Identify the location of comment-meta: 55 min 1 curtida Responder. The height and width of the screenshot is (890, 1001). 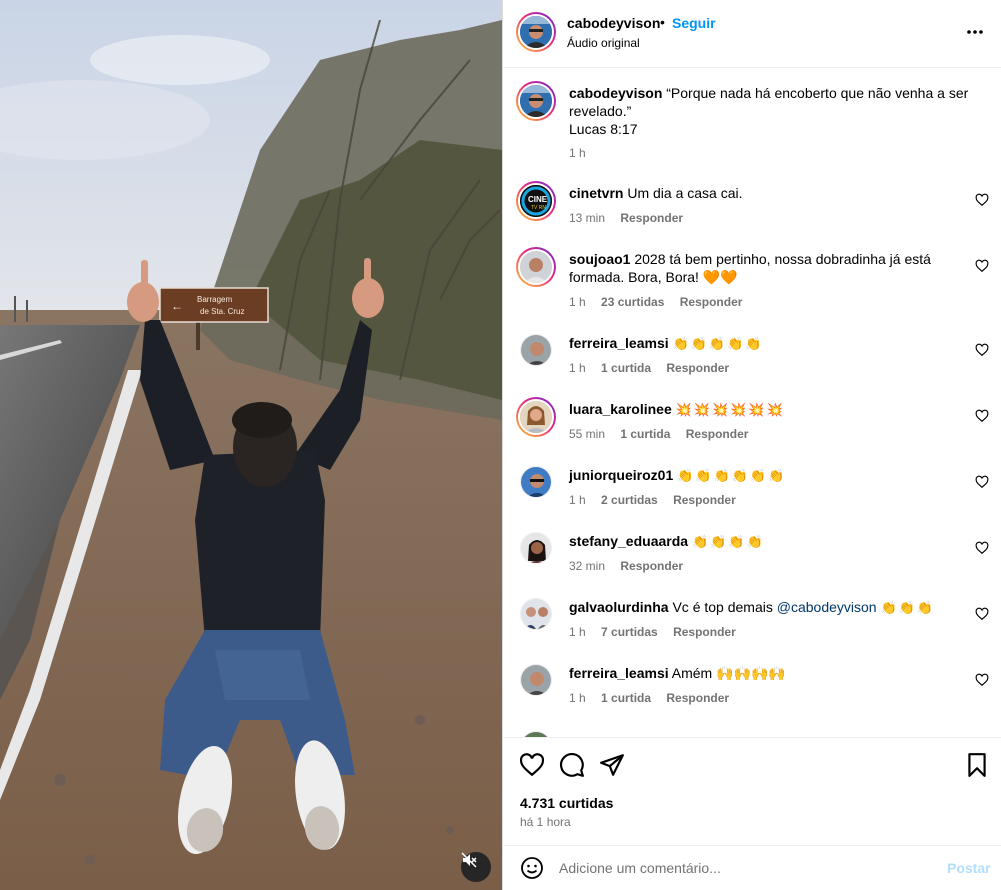
(664, 434).